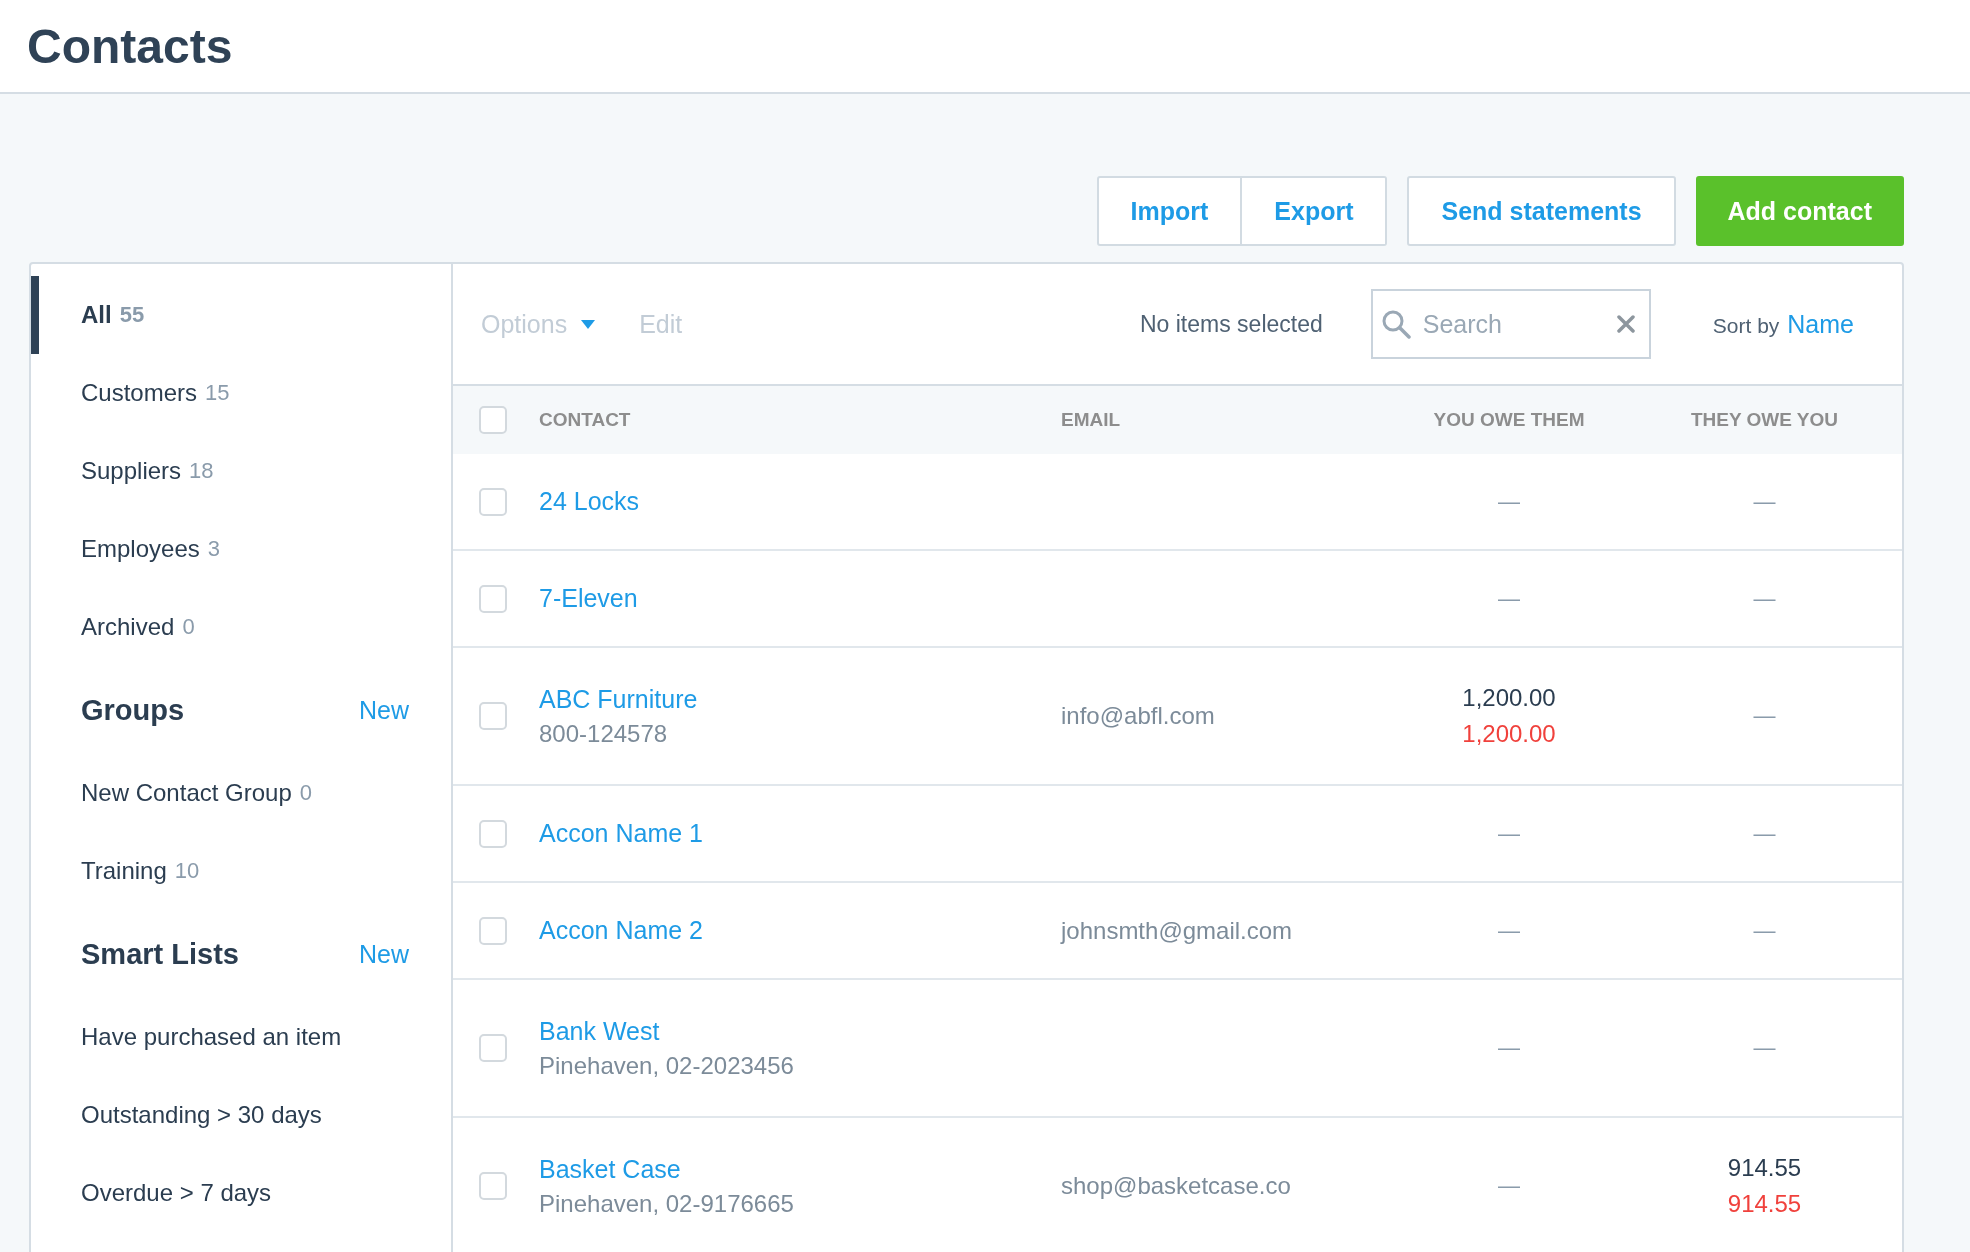 Image resolution: width=1970 pixels, height=1252 pixels. What do you see at coordinates (667, 1203) in the screenshot?
I see `contact-detail: Pinehaven, 02-9176665` at bounding box center [667, 1203].